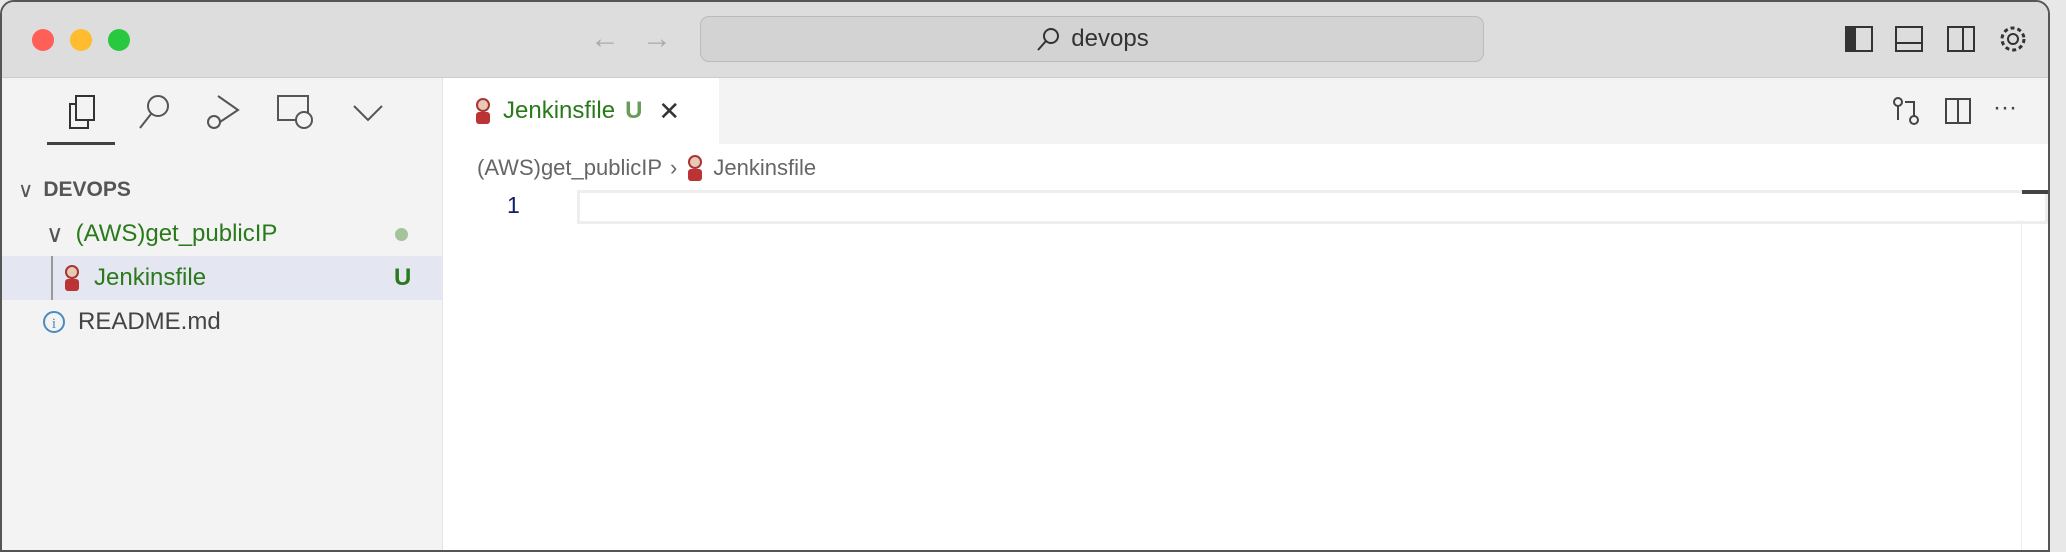 Image resolution: width=2066 pixels, height=552 pixels. I want to click on forward-arrow-icon: →, so click(657, 39).